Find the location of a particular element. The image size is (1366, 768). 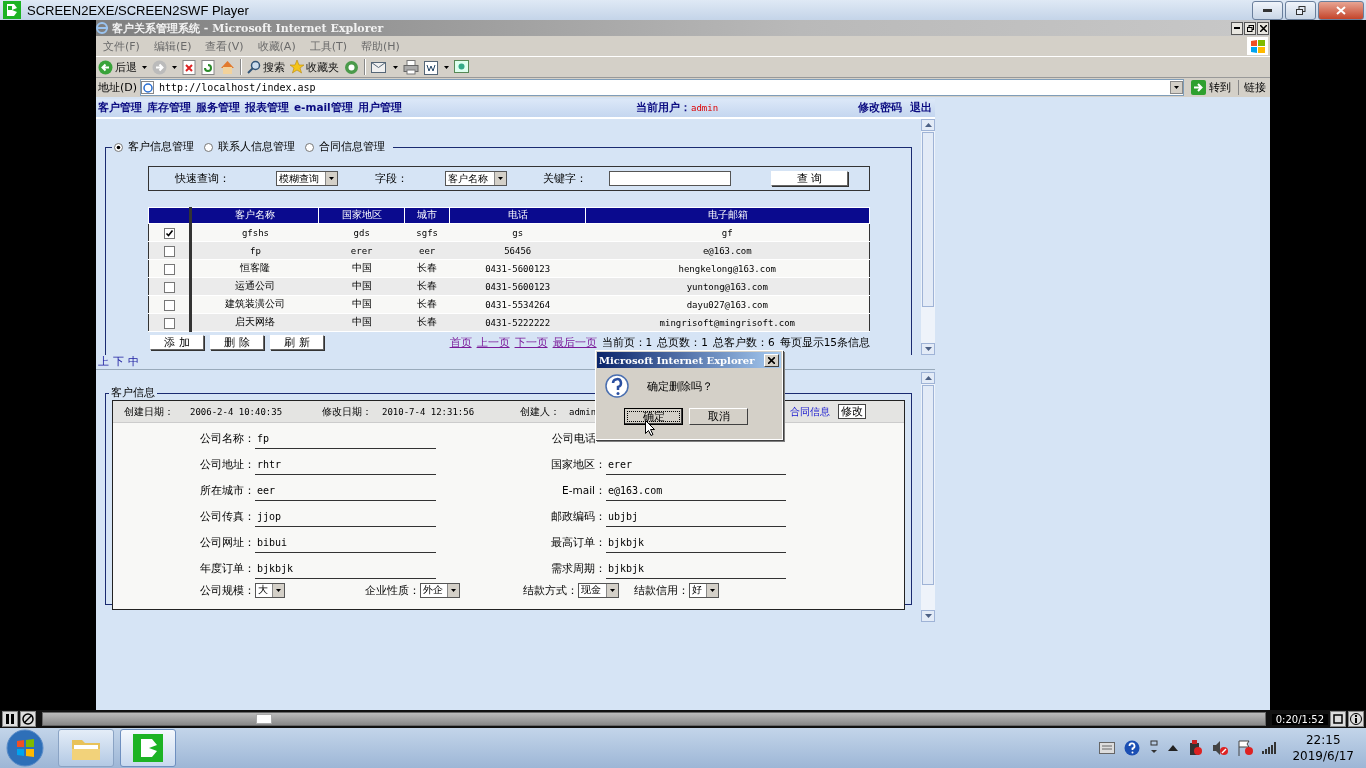

input-field: jjop is located at coordinates (345, 517).